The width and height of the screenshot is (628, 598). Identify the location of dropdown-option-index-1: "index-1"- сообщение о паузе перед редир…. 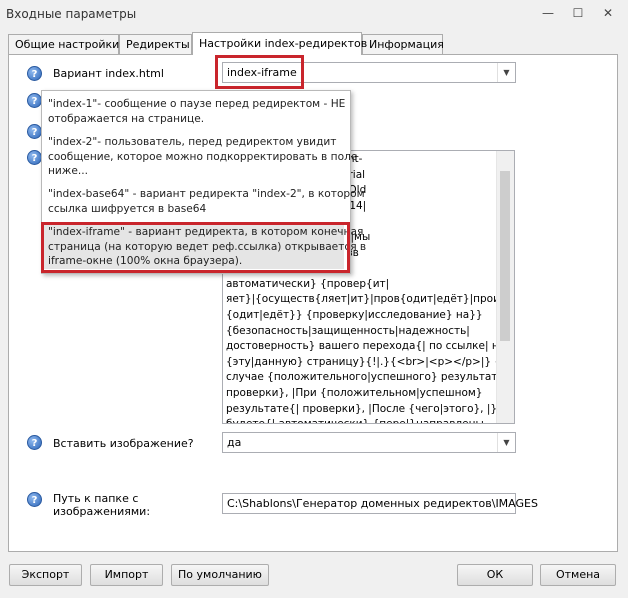
(196, 111).